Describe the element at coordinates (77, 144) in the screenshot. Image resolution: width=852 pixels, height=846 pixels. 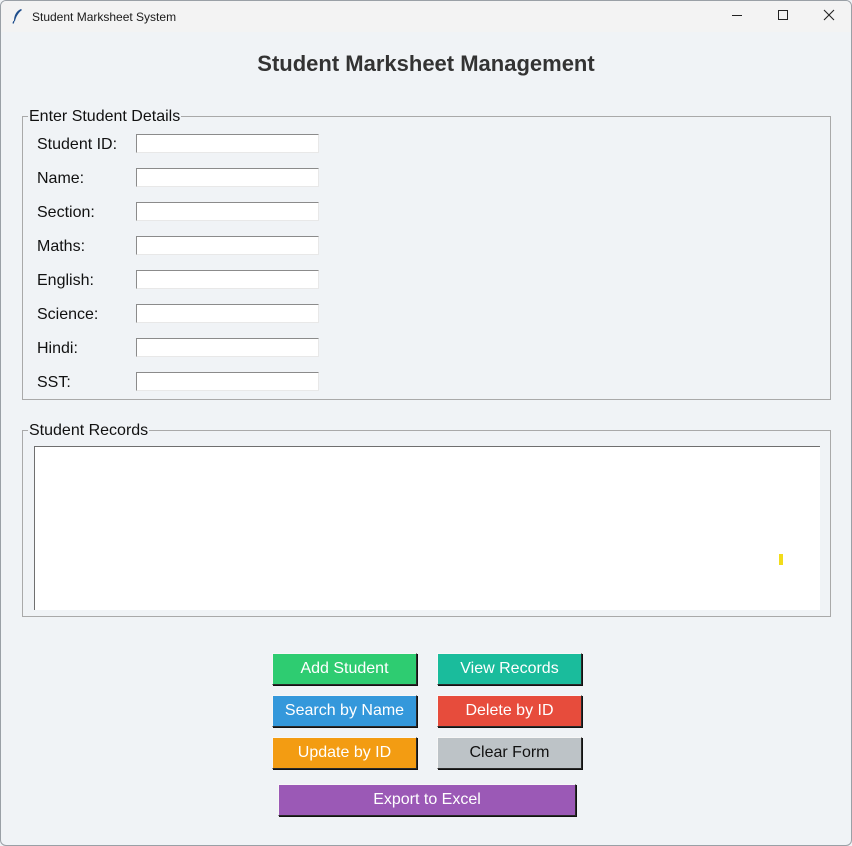
I see `student-id-label: Student ID:` at that location.